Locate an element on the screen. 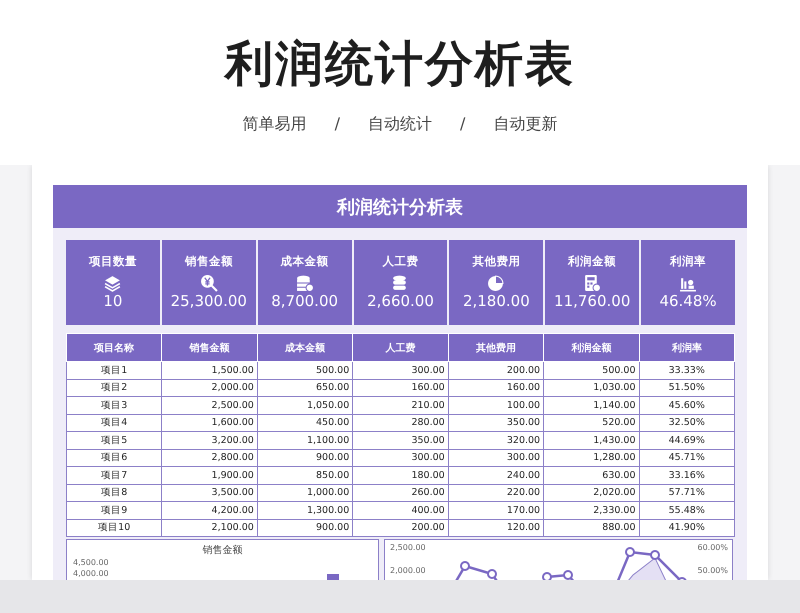 The width and height of the screenshot is (800, 613). table-cell: 33.33% is located at coordinates (686, 370).